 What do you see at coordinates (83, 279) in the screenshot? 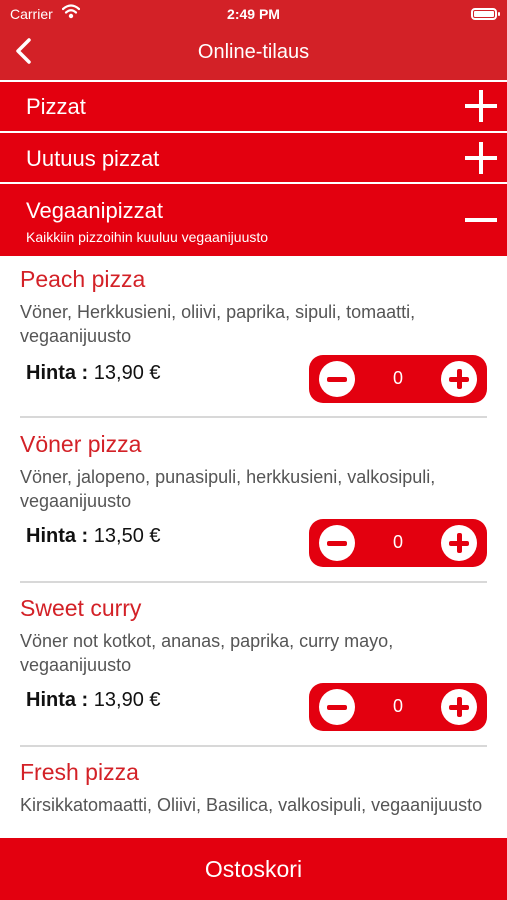
I see `item-name: Peach pizza` at bounding box center [83, 279].